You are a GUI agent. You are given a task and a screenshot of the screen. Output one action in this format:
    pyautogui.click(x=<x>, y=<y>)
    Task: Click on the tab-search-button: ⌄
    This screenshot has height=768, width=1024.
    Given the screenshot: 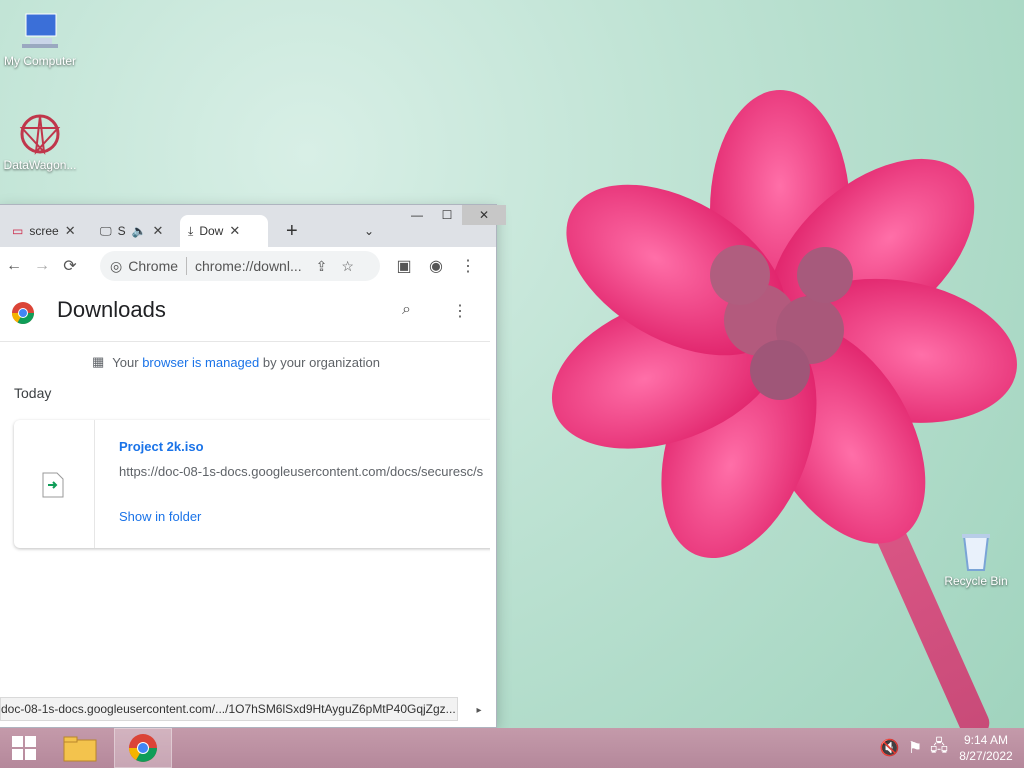 What is the action you would take?
    pyautogui.click(x=370, y=231)
    